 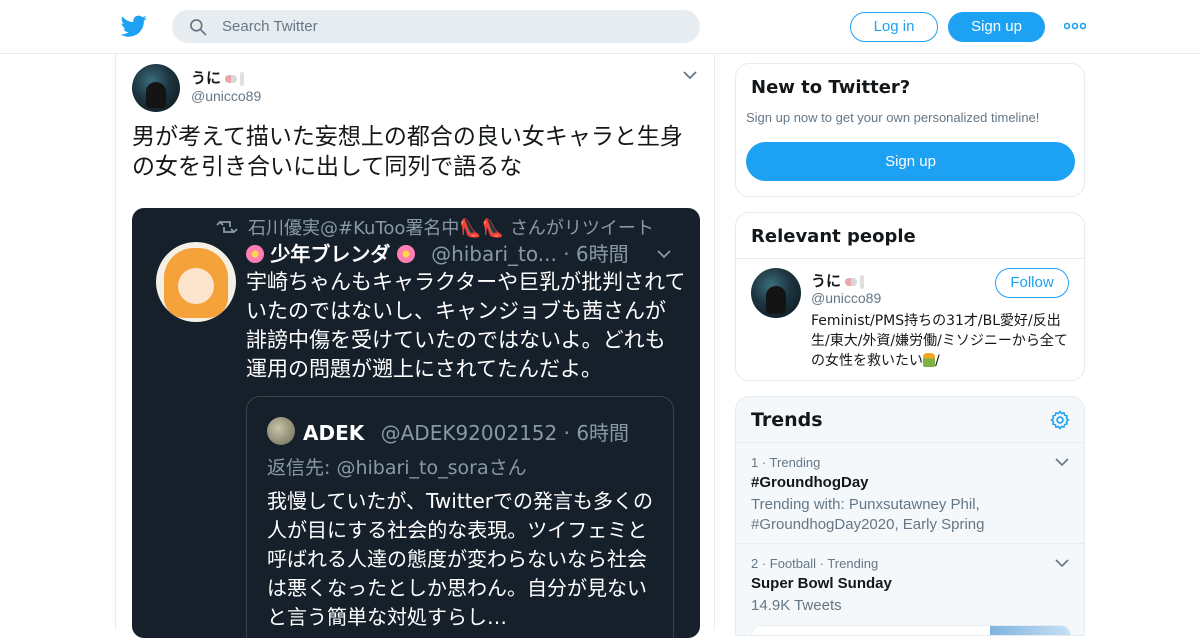 I want to click on tweet-author-name: うに, so click(x=218, y=77).